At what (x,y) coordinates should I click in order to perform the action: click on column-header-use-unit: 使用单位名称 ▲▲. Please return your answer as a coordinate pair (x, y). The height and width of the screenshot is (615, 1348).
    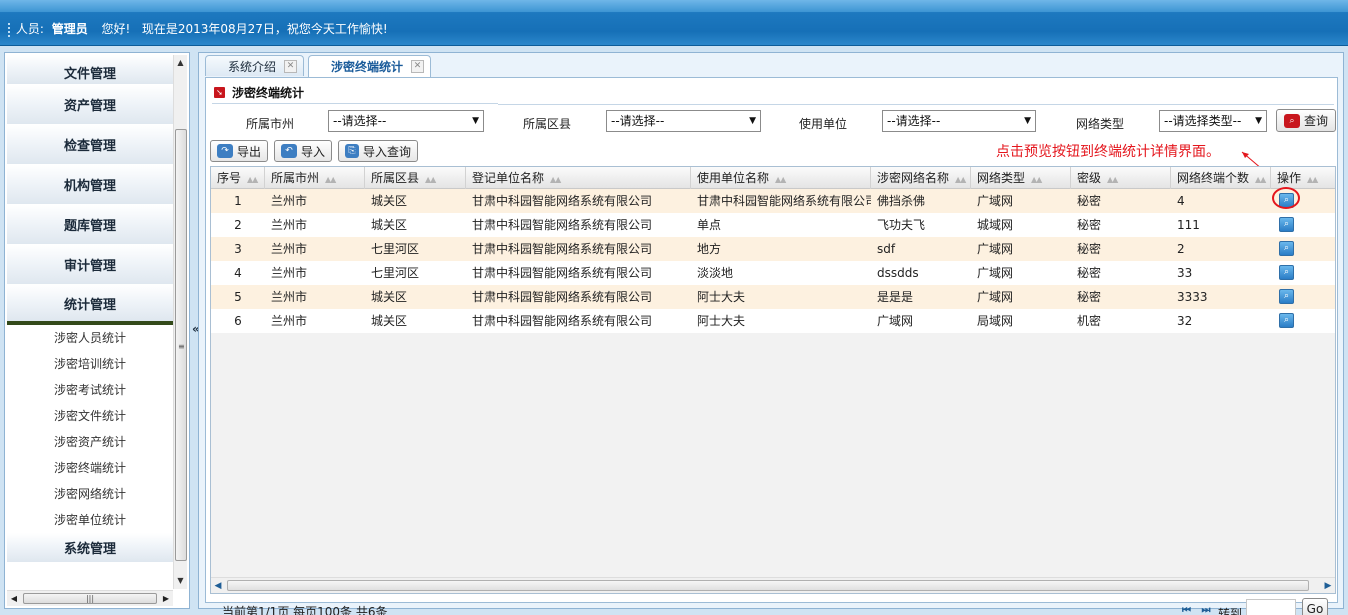
    Looking at the image, I should click on (781, 178).